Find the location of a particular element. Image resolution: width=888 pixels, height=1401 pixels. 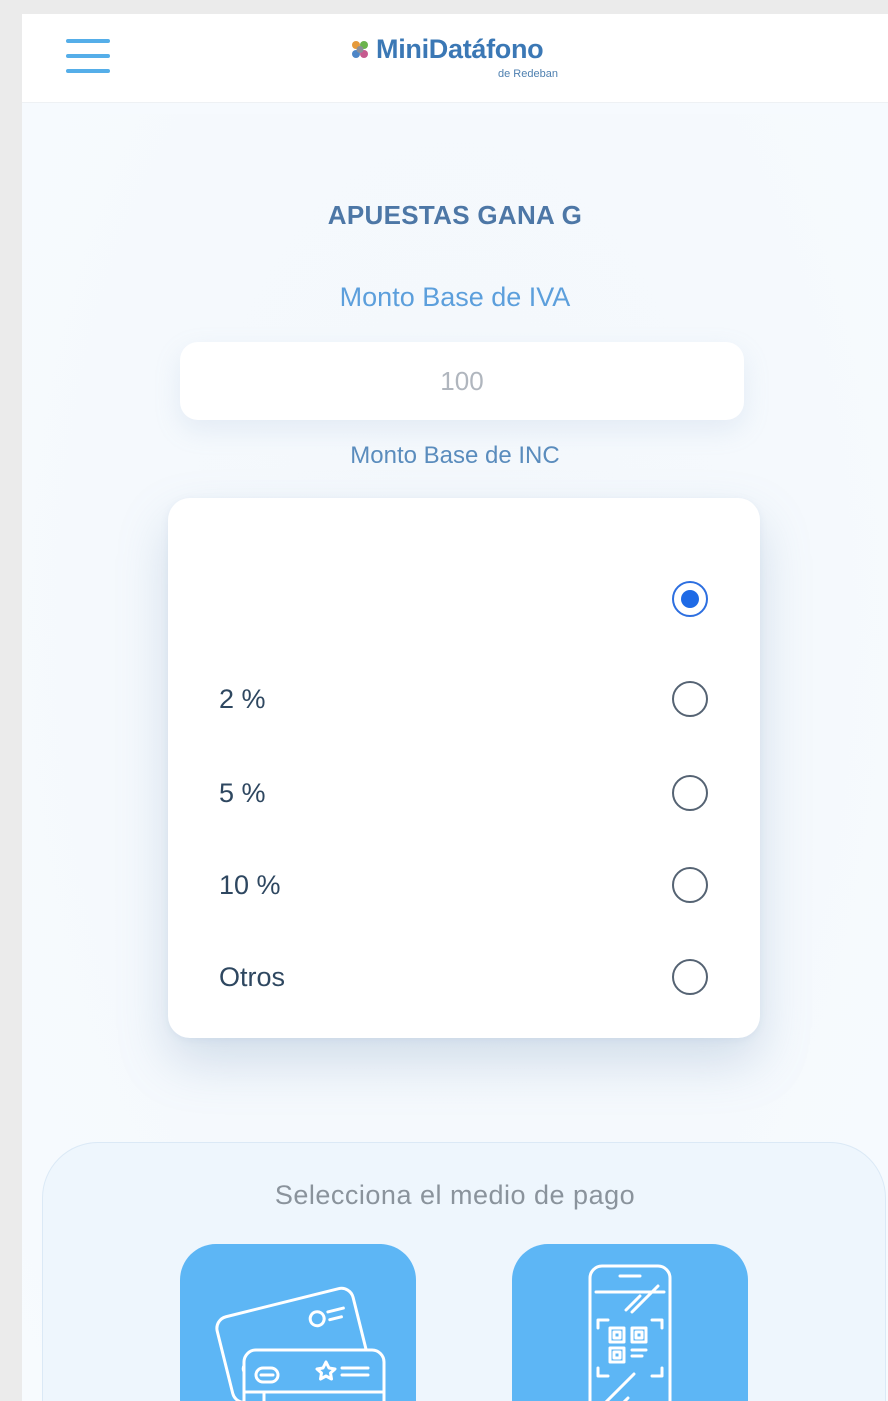

inc-option-10: 10 % is located at coordinates (464, 887).